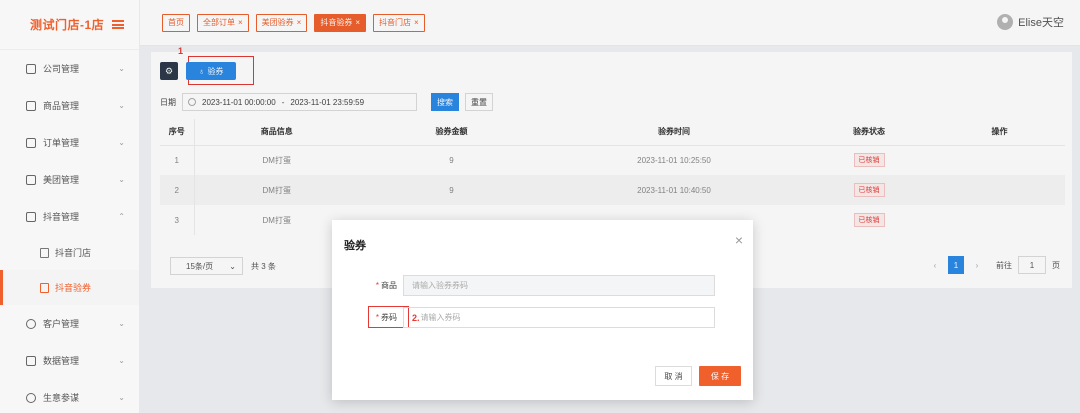 The width and height of the screenshot is (1080, 413). What do you see at coordinates (367, 317) in the screenshot?
I see `field-label: * 券码` at bounding box center [367, 317].